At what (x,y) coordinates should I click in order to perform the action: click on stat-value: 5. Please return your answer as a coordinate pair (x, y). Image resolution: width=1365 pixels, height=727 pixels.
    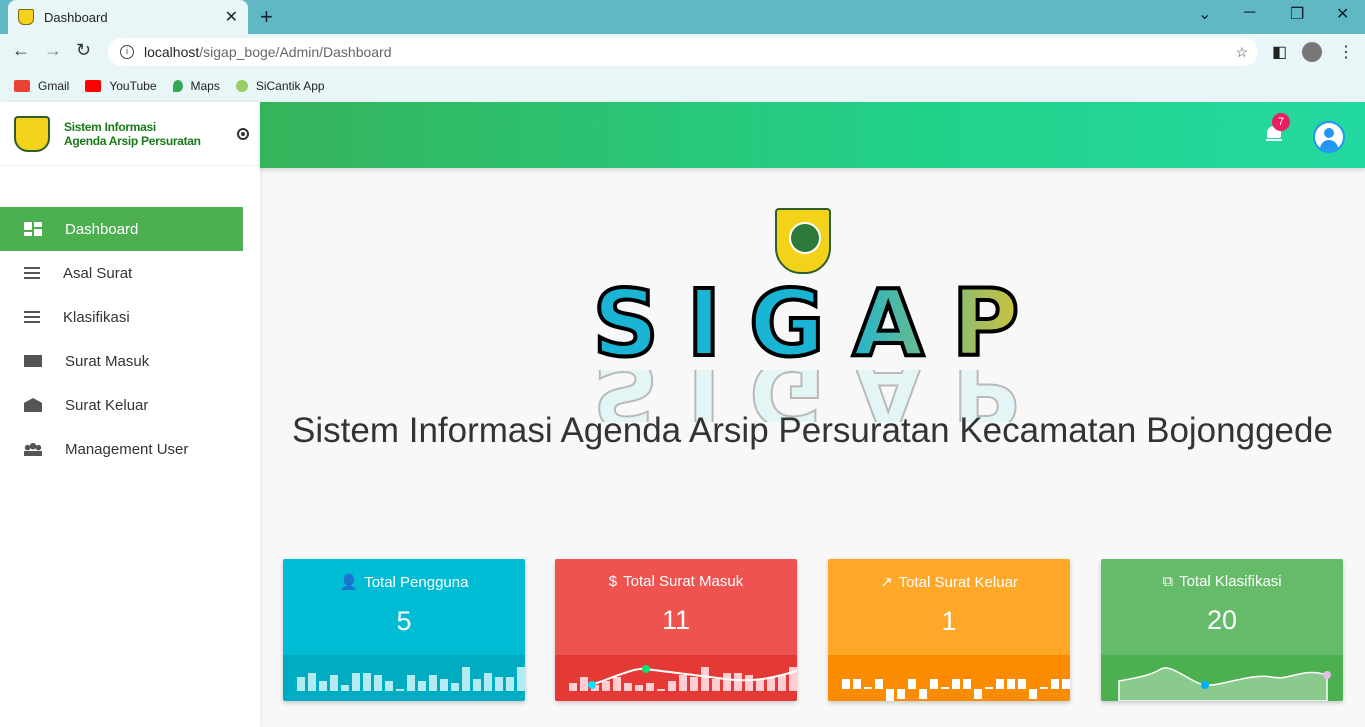
    Looking at the image, I should click on (404, 621).